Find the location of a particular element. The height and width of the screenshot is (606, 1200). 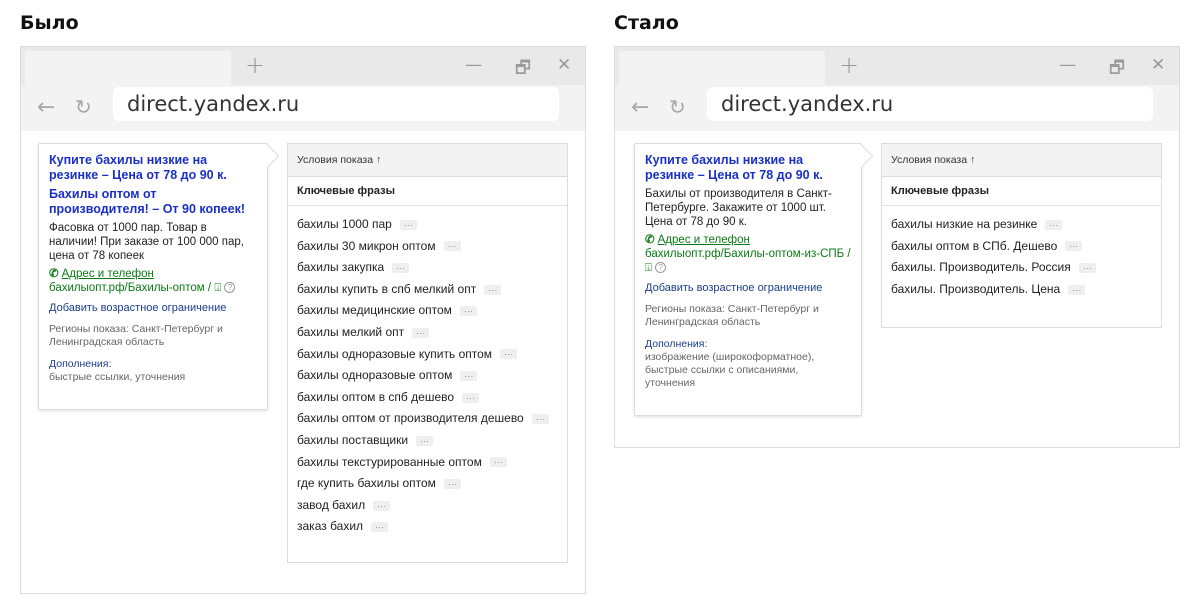

keyword-text: заказ бахил is located at coordinates (330, 526).